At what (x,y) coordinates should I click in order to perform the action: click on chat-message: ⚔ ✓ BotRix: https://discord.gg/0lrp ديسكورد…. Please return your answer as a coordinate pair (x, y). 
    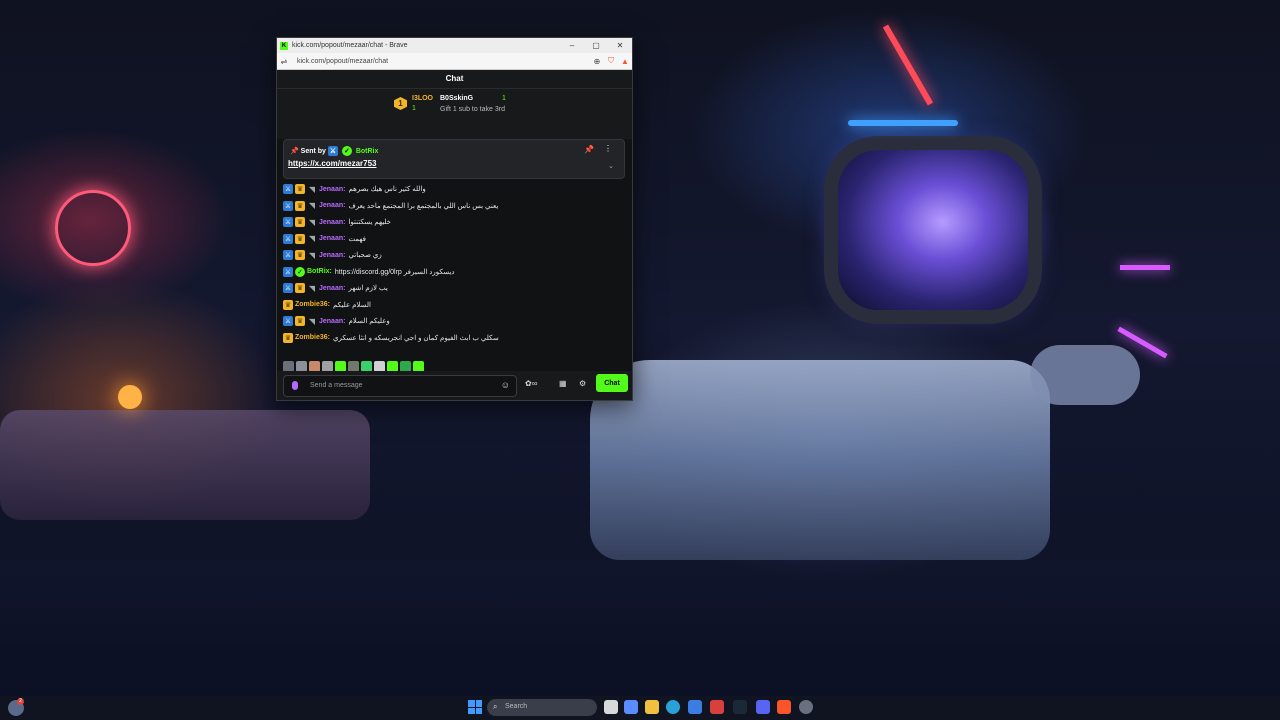
    Looking at the image, I should click on (454, 272).